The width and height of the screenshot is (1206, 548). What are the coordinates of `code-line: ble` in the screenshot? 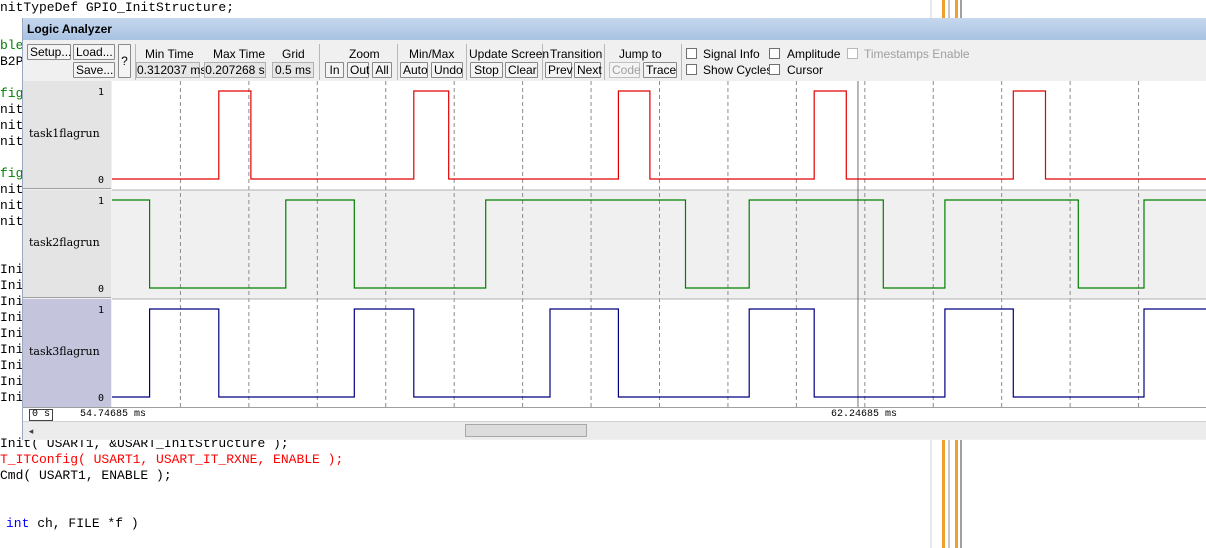 It's located at (12, 45).